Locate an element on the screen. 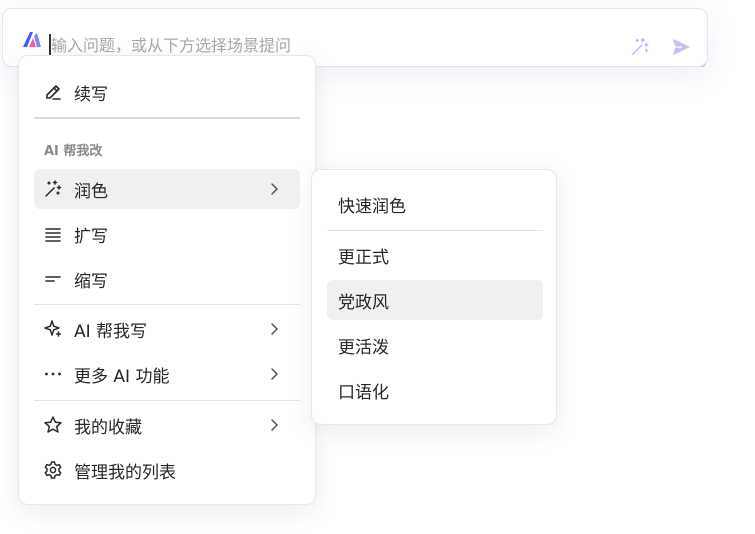  submenu-item-label: 快速润色 is located at coordinates (372, 206).